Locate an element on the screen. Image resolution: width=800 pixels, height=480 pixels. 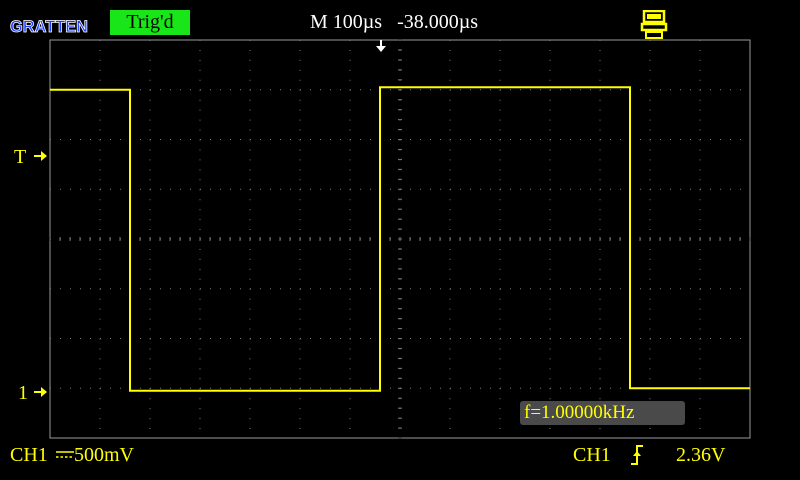
trigger-status-badge: Trig'd is located at coordinates (150, 22).